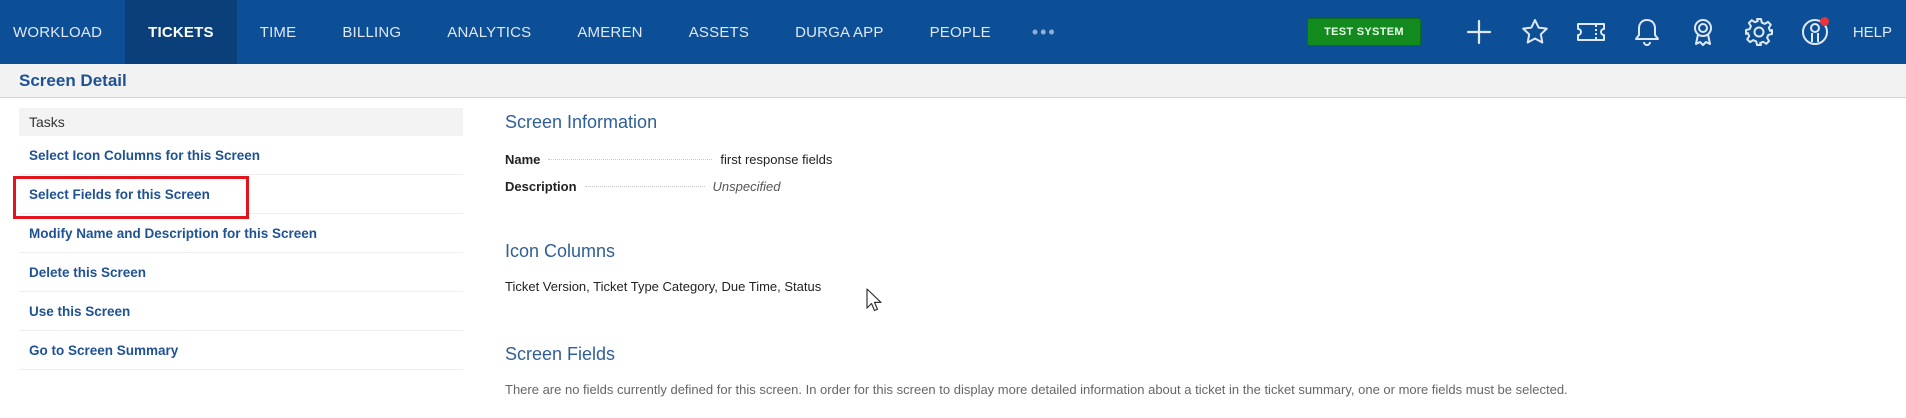  I want to click on description-row: Description Unspecified, so click(1195, 186).